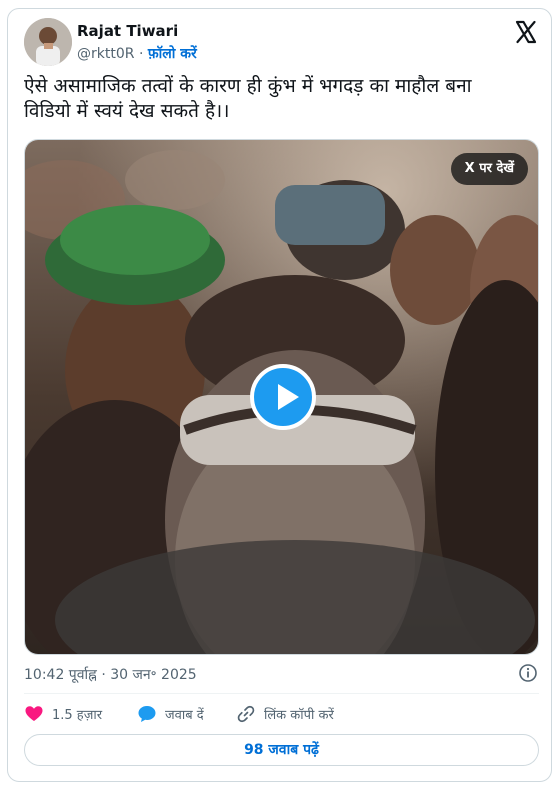 The height and width of the screenshot is (786, 559). Describe the element at coordinates (184, 715) in the screenshot. I see `reply-label: जवाब दें` at that location.